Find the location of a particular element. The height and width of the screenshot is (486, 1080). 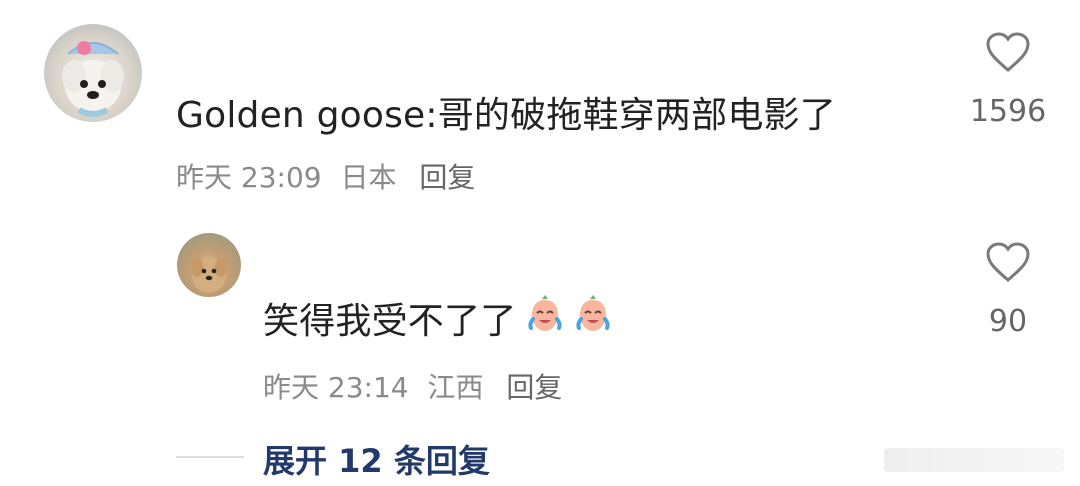

comment-meta: 昨天 23:09 日本 回复 is located at coordinates (330, 176).